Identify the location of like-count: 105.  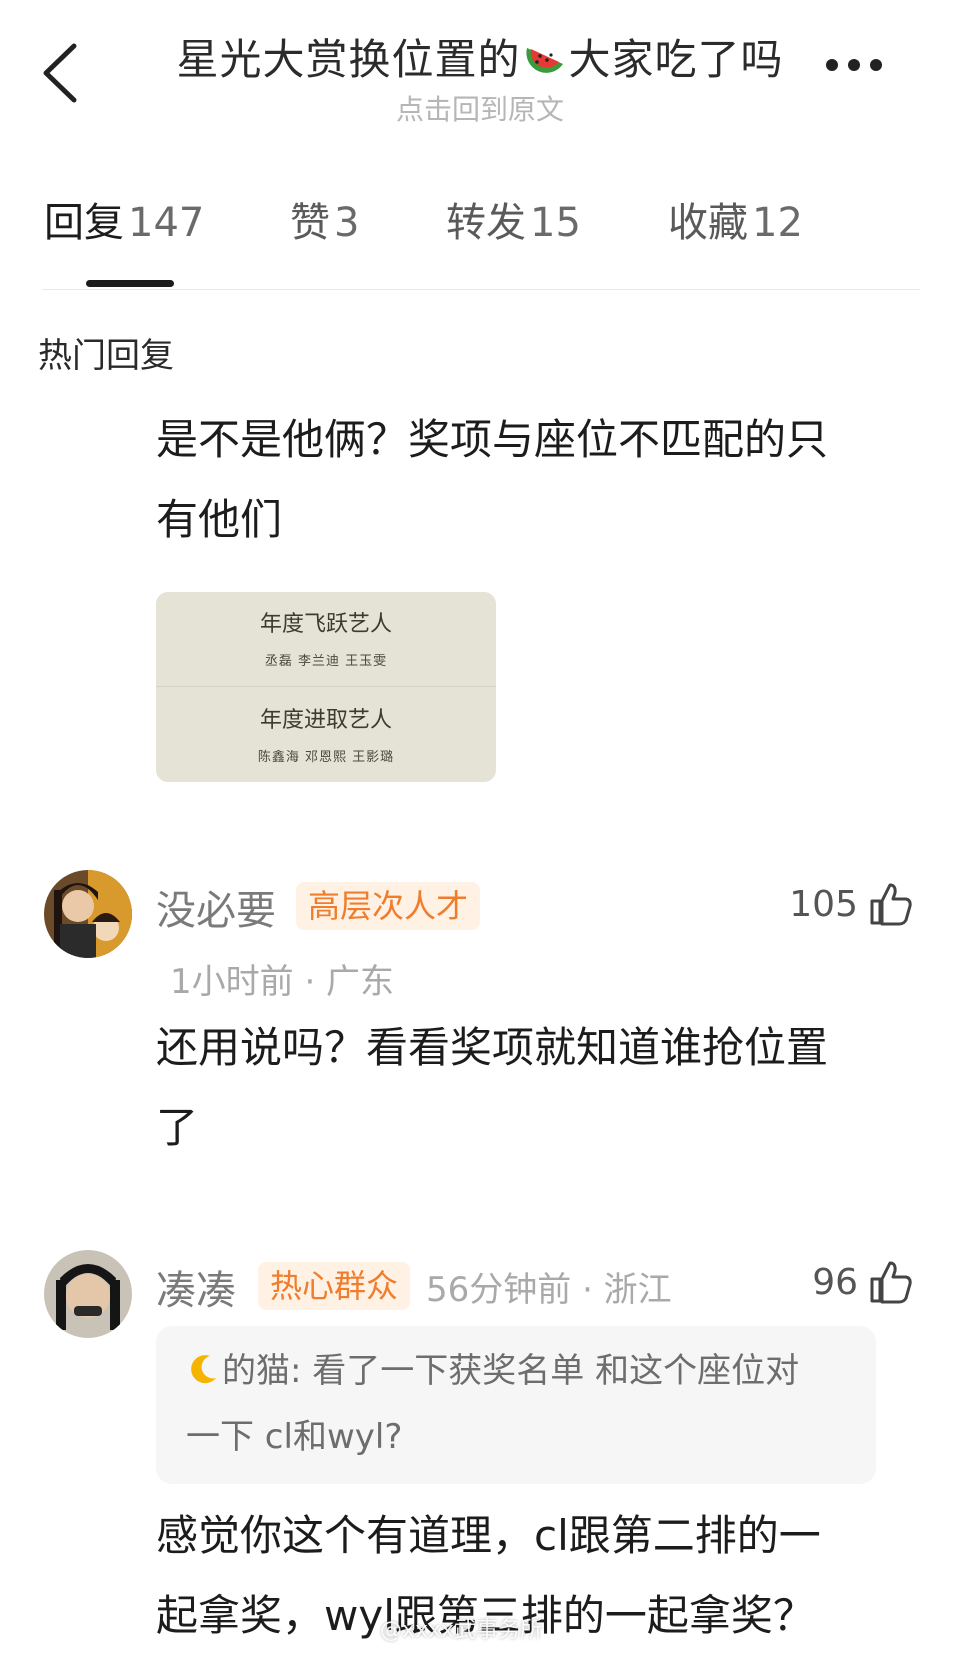
(823, 904).